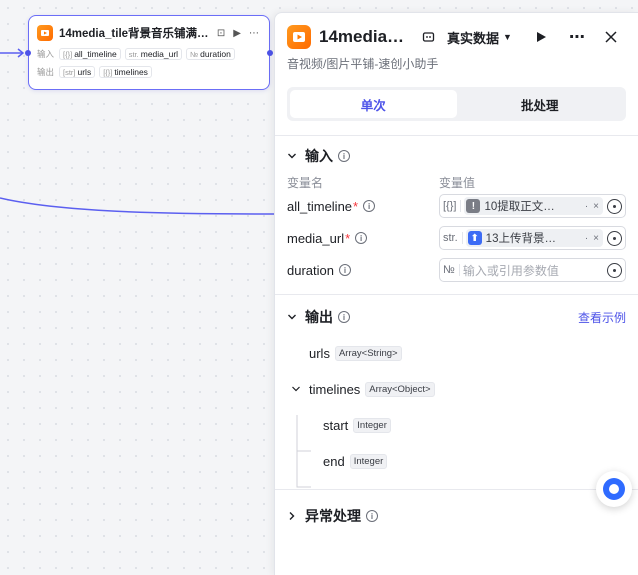  What do you see at coordinates (473, 425) in the screenshot?
I see `output-subitem-start: start Integer` at bounding box center [473, 425].